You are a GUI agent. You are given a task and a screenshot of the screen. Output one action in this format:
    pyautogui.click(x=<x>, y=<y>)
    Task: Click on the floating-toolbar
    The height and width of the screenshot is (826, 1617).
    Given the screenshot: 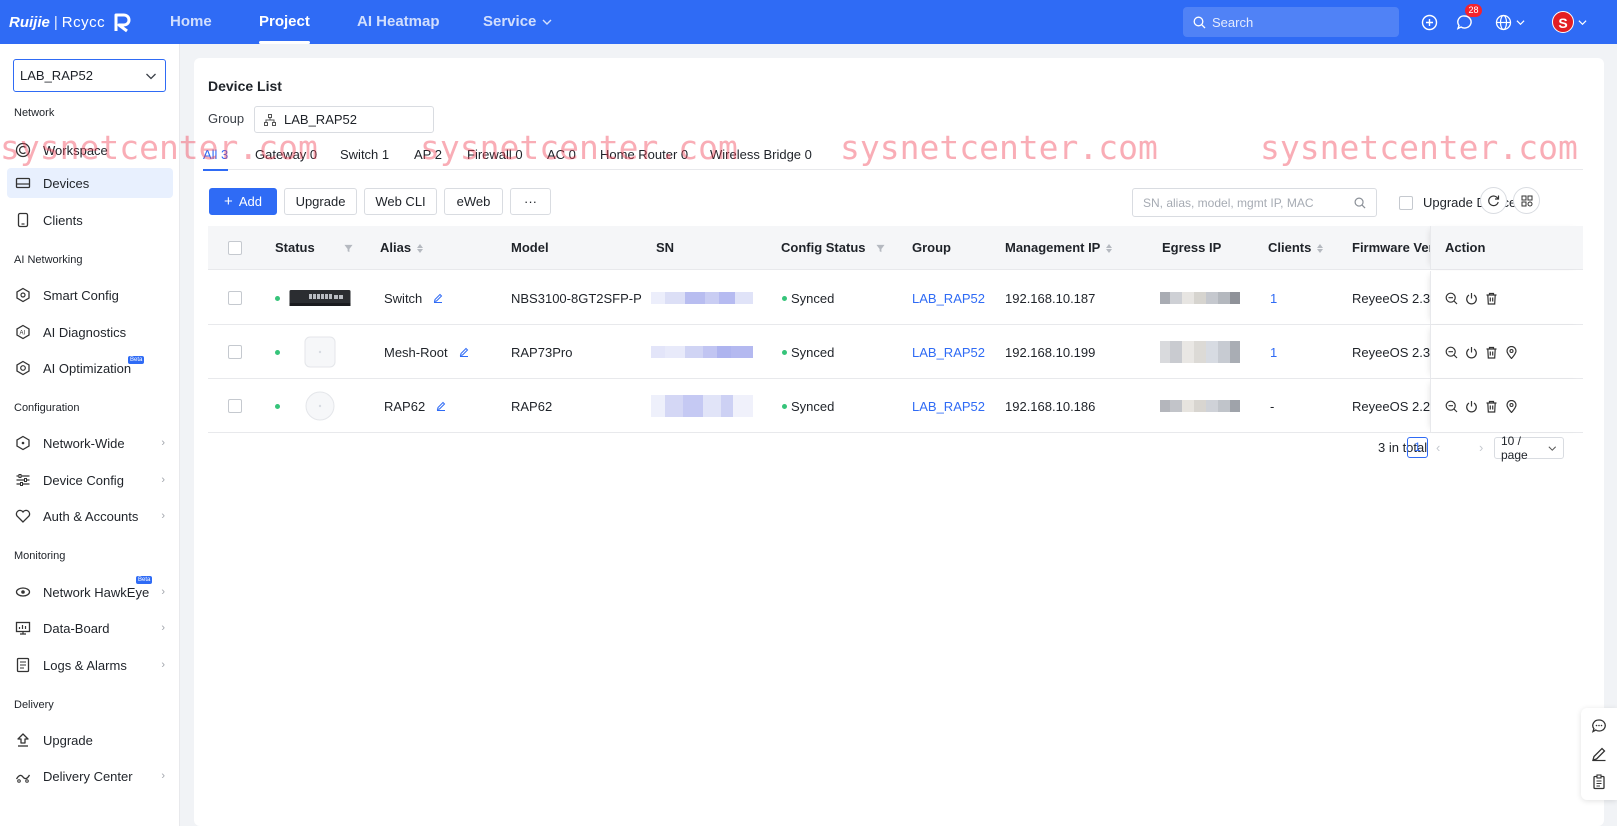 What is the action you would take?
    pyautogui.click(x=1599, y=754)
    